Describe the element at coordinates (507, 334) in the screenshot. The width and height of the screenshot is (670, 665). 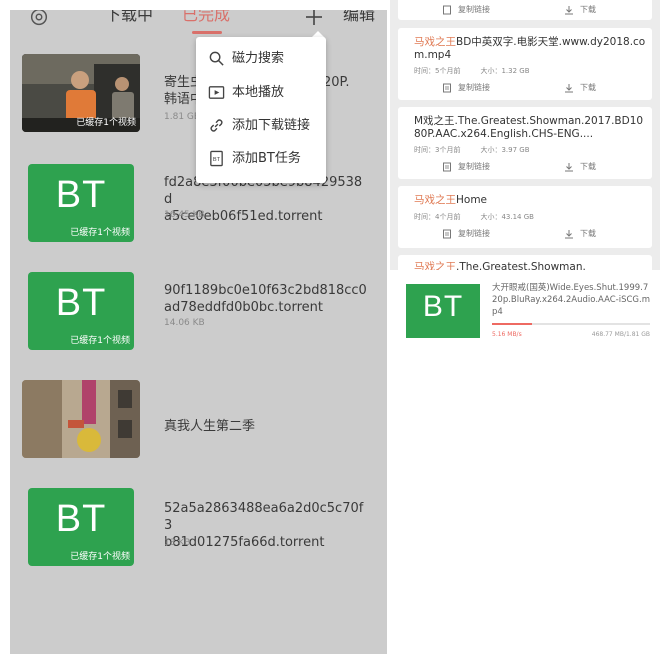
I see `download-speed: 5.16 MB/s` at that location.